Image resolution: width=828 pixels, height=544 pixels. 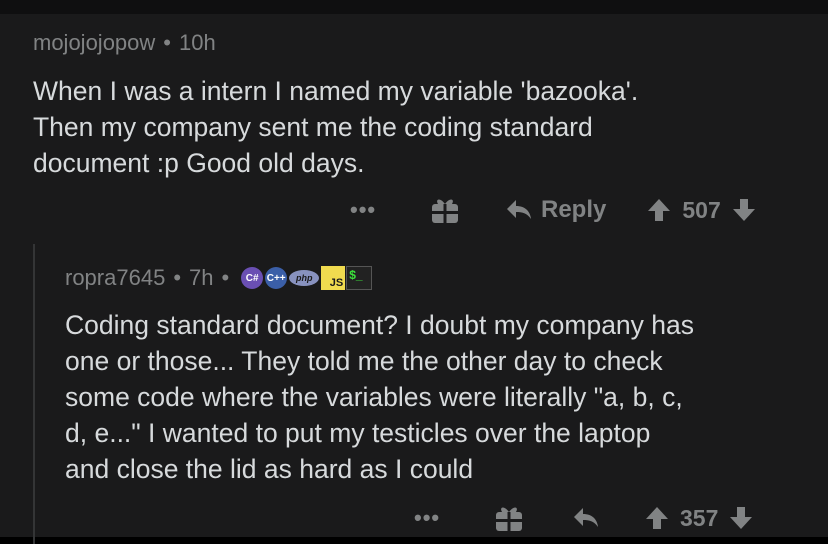 I want to click on reply-button: Reply, so click(x=555, y=210).